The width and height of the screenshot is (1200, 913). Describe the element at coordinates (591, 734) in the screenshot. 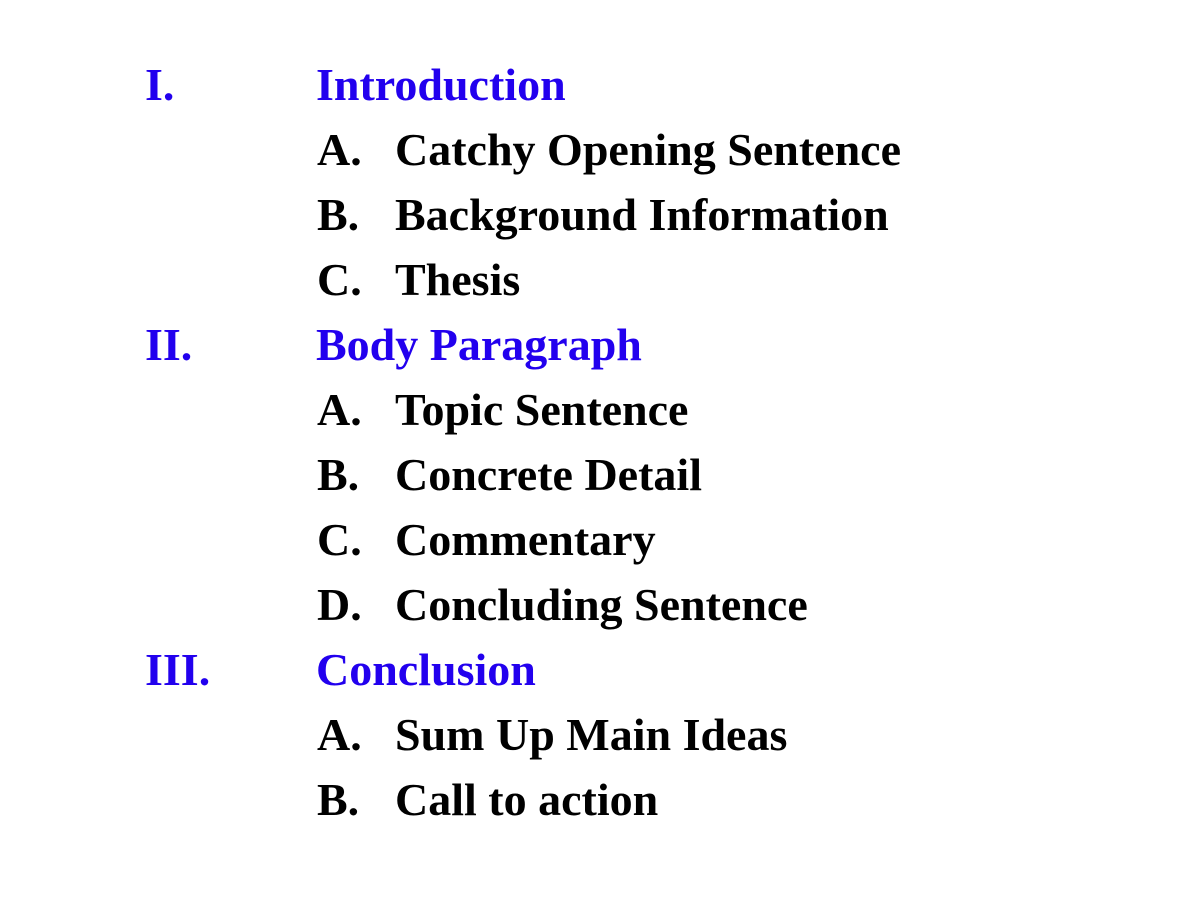

I see `outline-sub-label: Sum Up Main Ideas` at that location.